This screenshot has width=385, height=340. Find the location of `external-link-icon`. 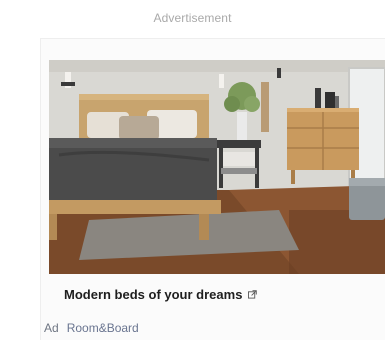

external-link-icon is located at coordinates (253, 294).